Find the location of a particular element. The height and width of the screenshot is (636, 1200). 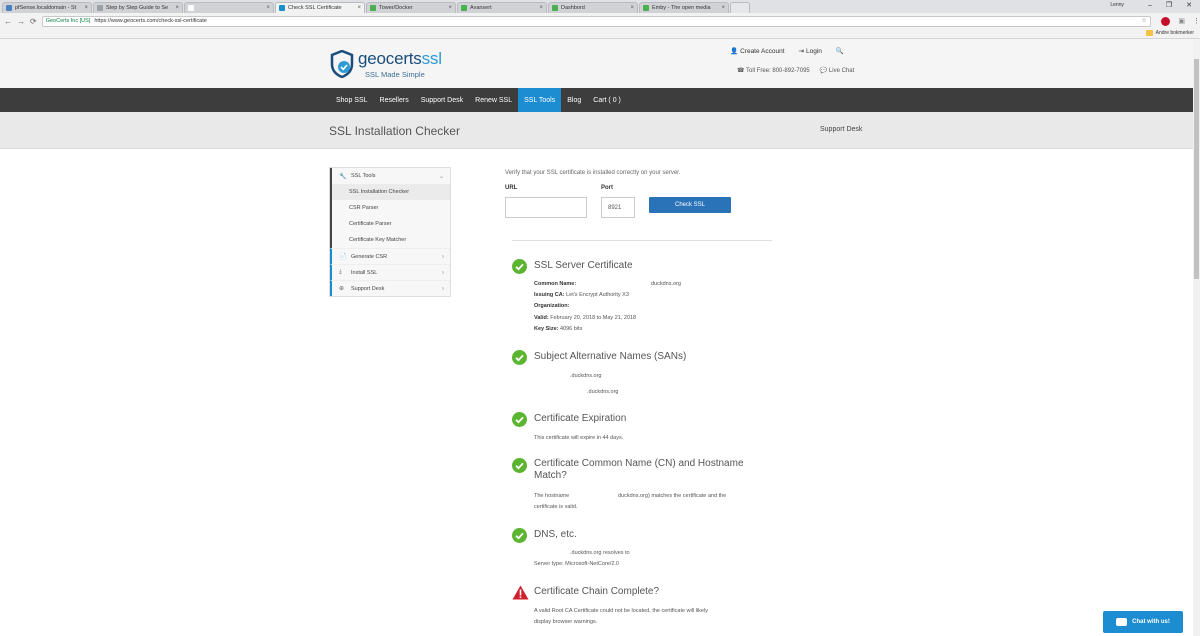

close-window-button: ✕ is located at coordinates (1189, 5).